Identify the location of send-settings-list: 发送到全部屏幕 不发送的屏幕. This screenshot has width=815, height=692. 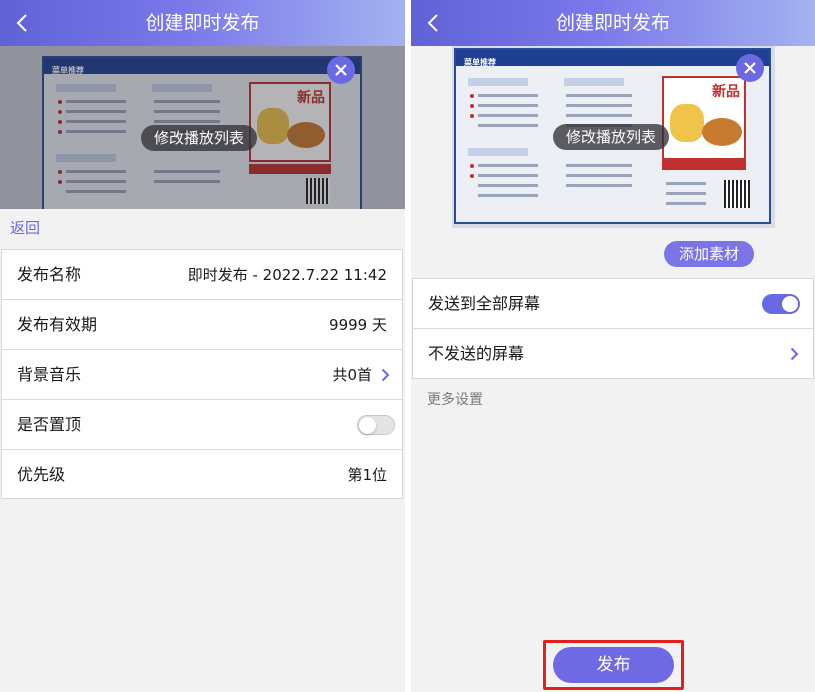
(613, 328).